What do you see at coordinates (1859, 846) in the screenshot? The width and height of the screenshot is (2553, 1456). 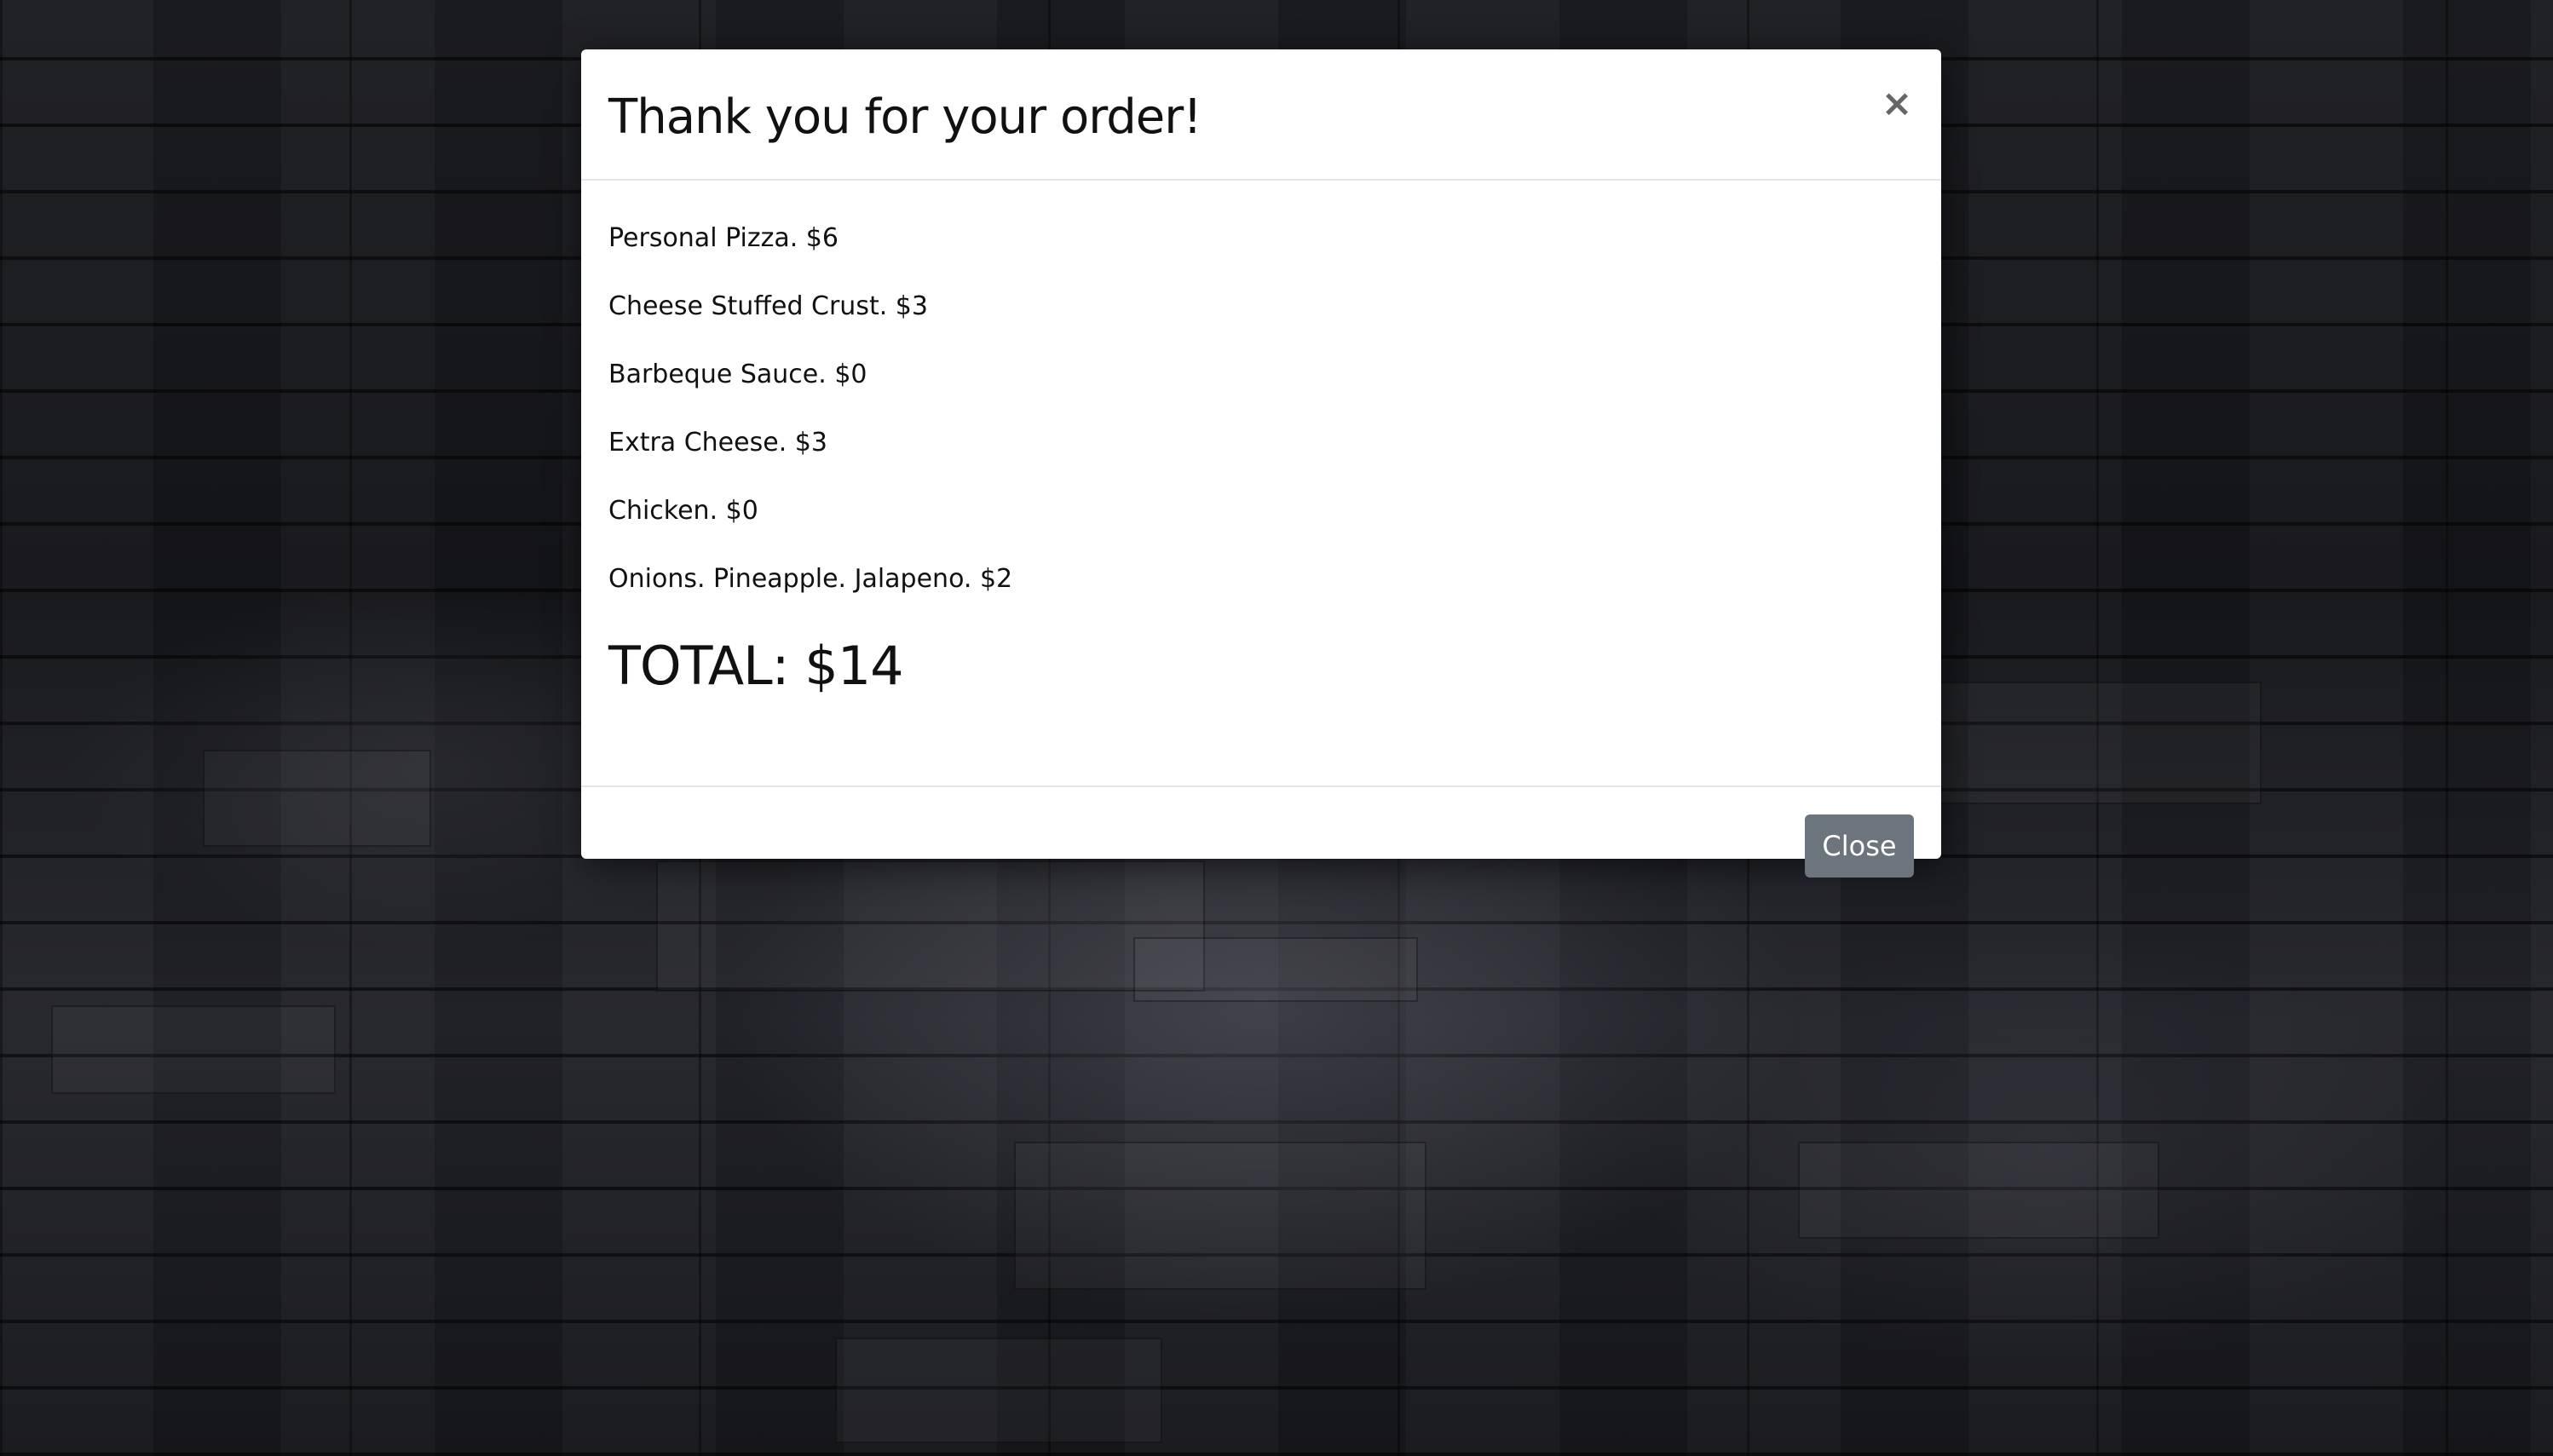 I see `close-button: Close` at bounding box center [1859, 846].